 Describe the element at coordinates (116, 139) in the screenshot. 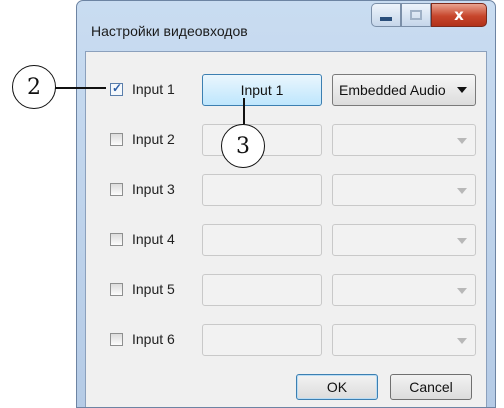

I see `input-2-checkbox` at that location.